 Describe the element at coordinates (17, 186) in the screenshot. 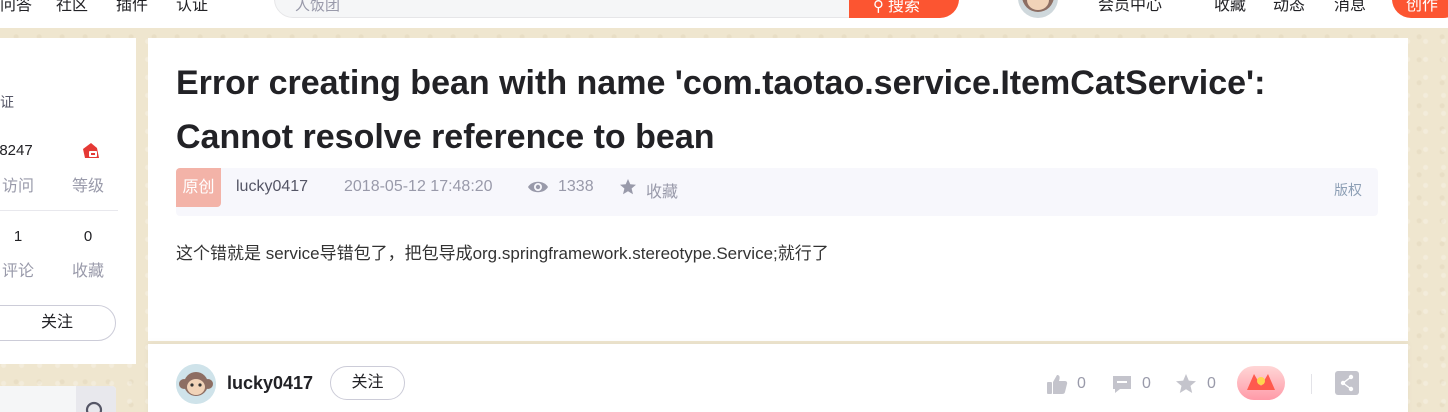

I see `visits-label: 访问` at that location.